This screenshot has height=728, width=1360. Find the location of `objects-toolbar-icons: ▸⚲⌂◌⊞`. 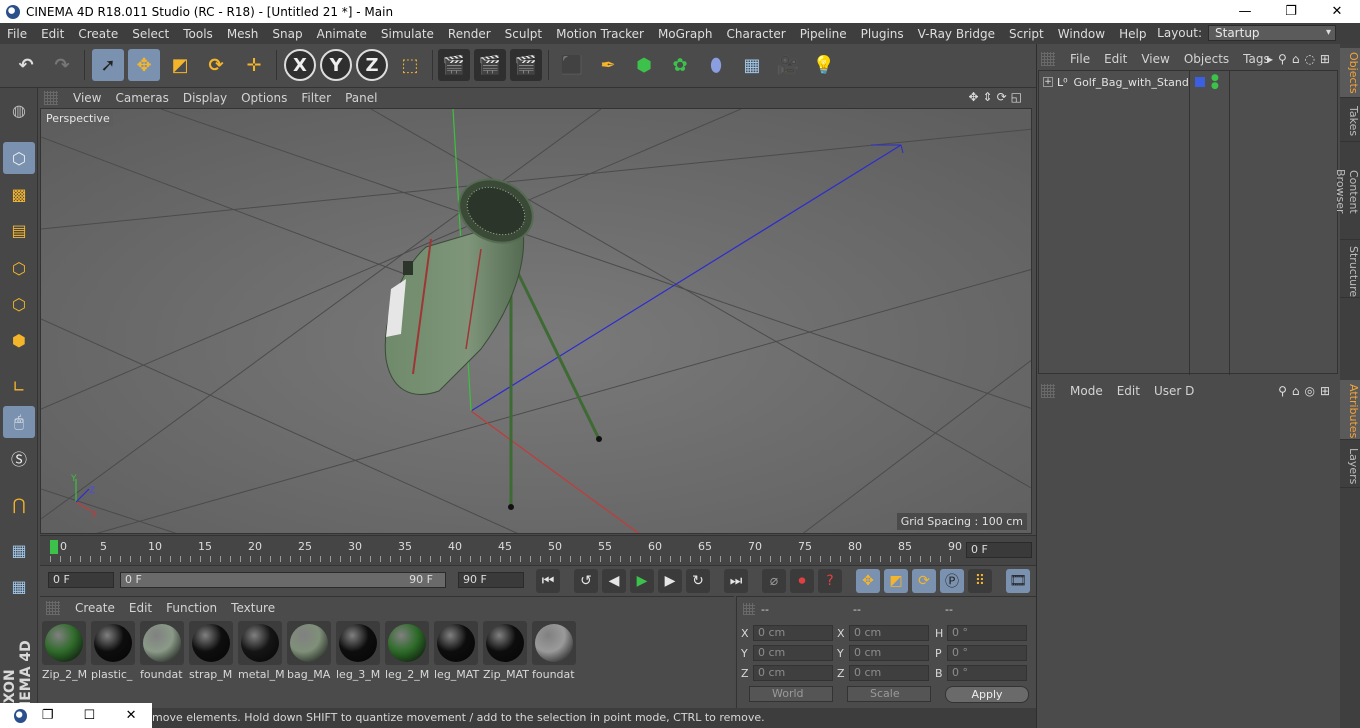

objects-toolbar-icons: ▸⚲⌂◌⊞ is located at coordinates (1301, 59).